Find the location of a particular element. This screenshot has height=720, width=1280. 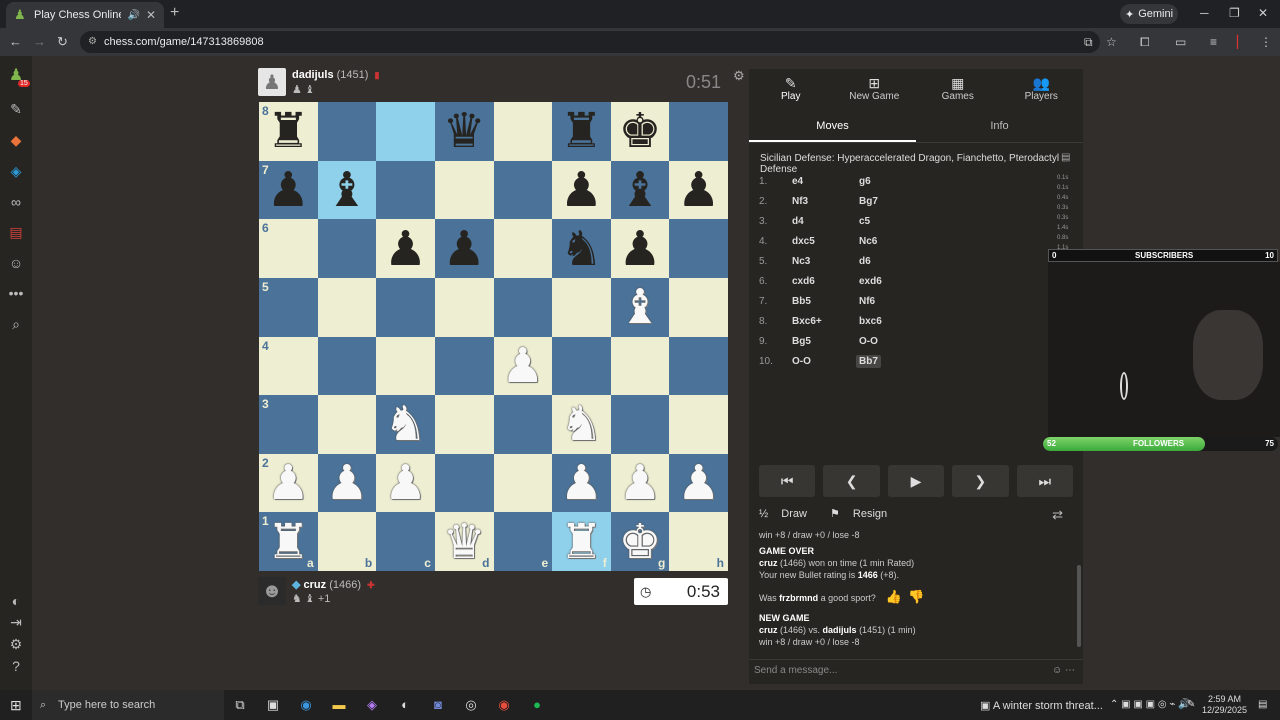

player-name: ◆ cruz (1466) ✚ is located at coordinates (333, 584).